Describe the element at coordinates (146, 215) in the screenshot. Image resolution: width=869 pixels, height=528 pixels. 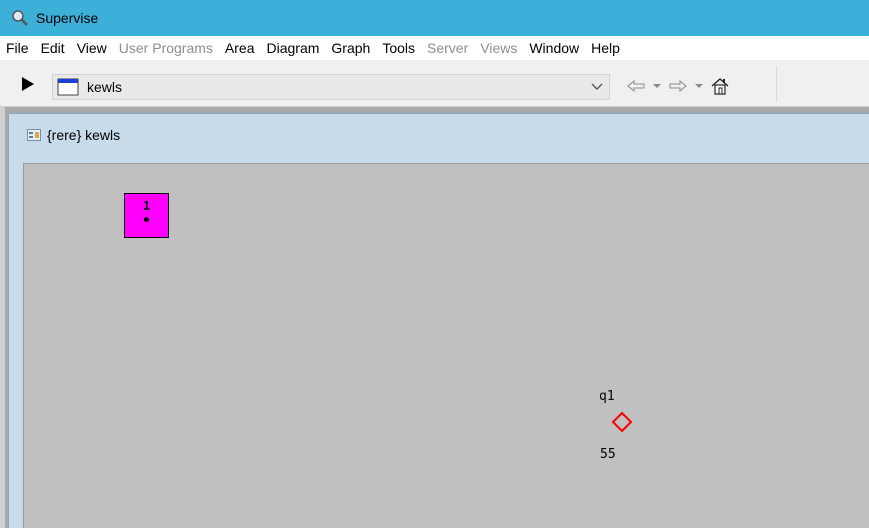
I see `diagram-block: 1` at that location.